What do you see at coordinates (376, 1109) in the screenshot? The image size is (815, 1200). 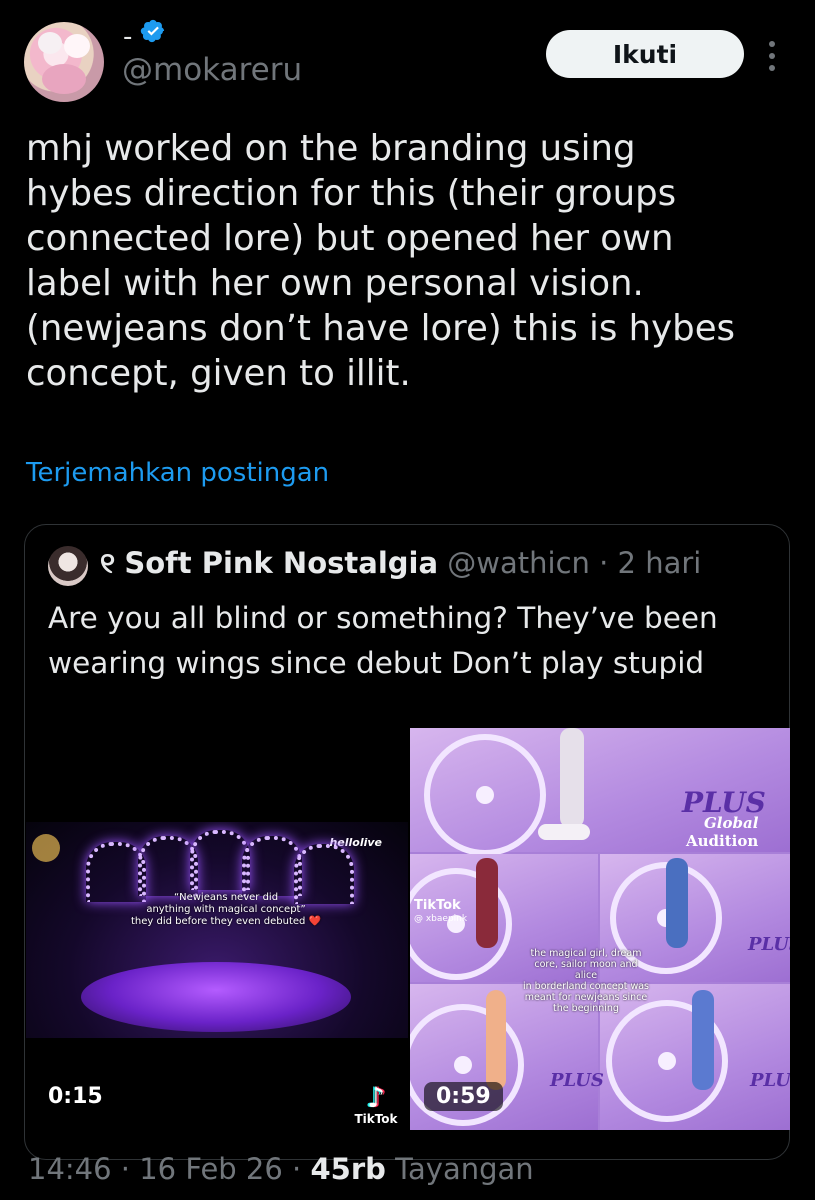 I see `tiktok-logo-icon: ♪ TikTok` at bounding box center [376, 1109].